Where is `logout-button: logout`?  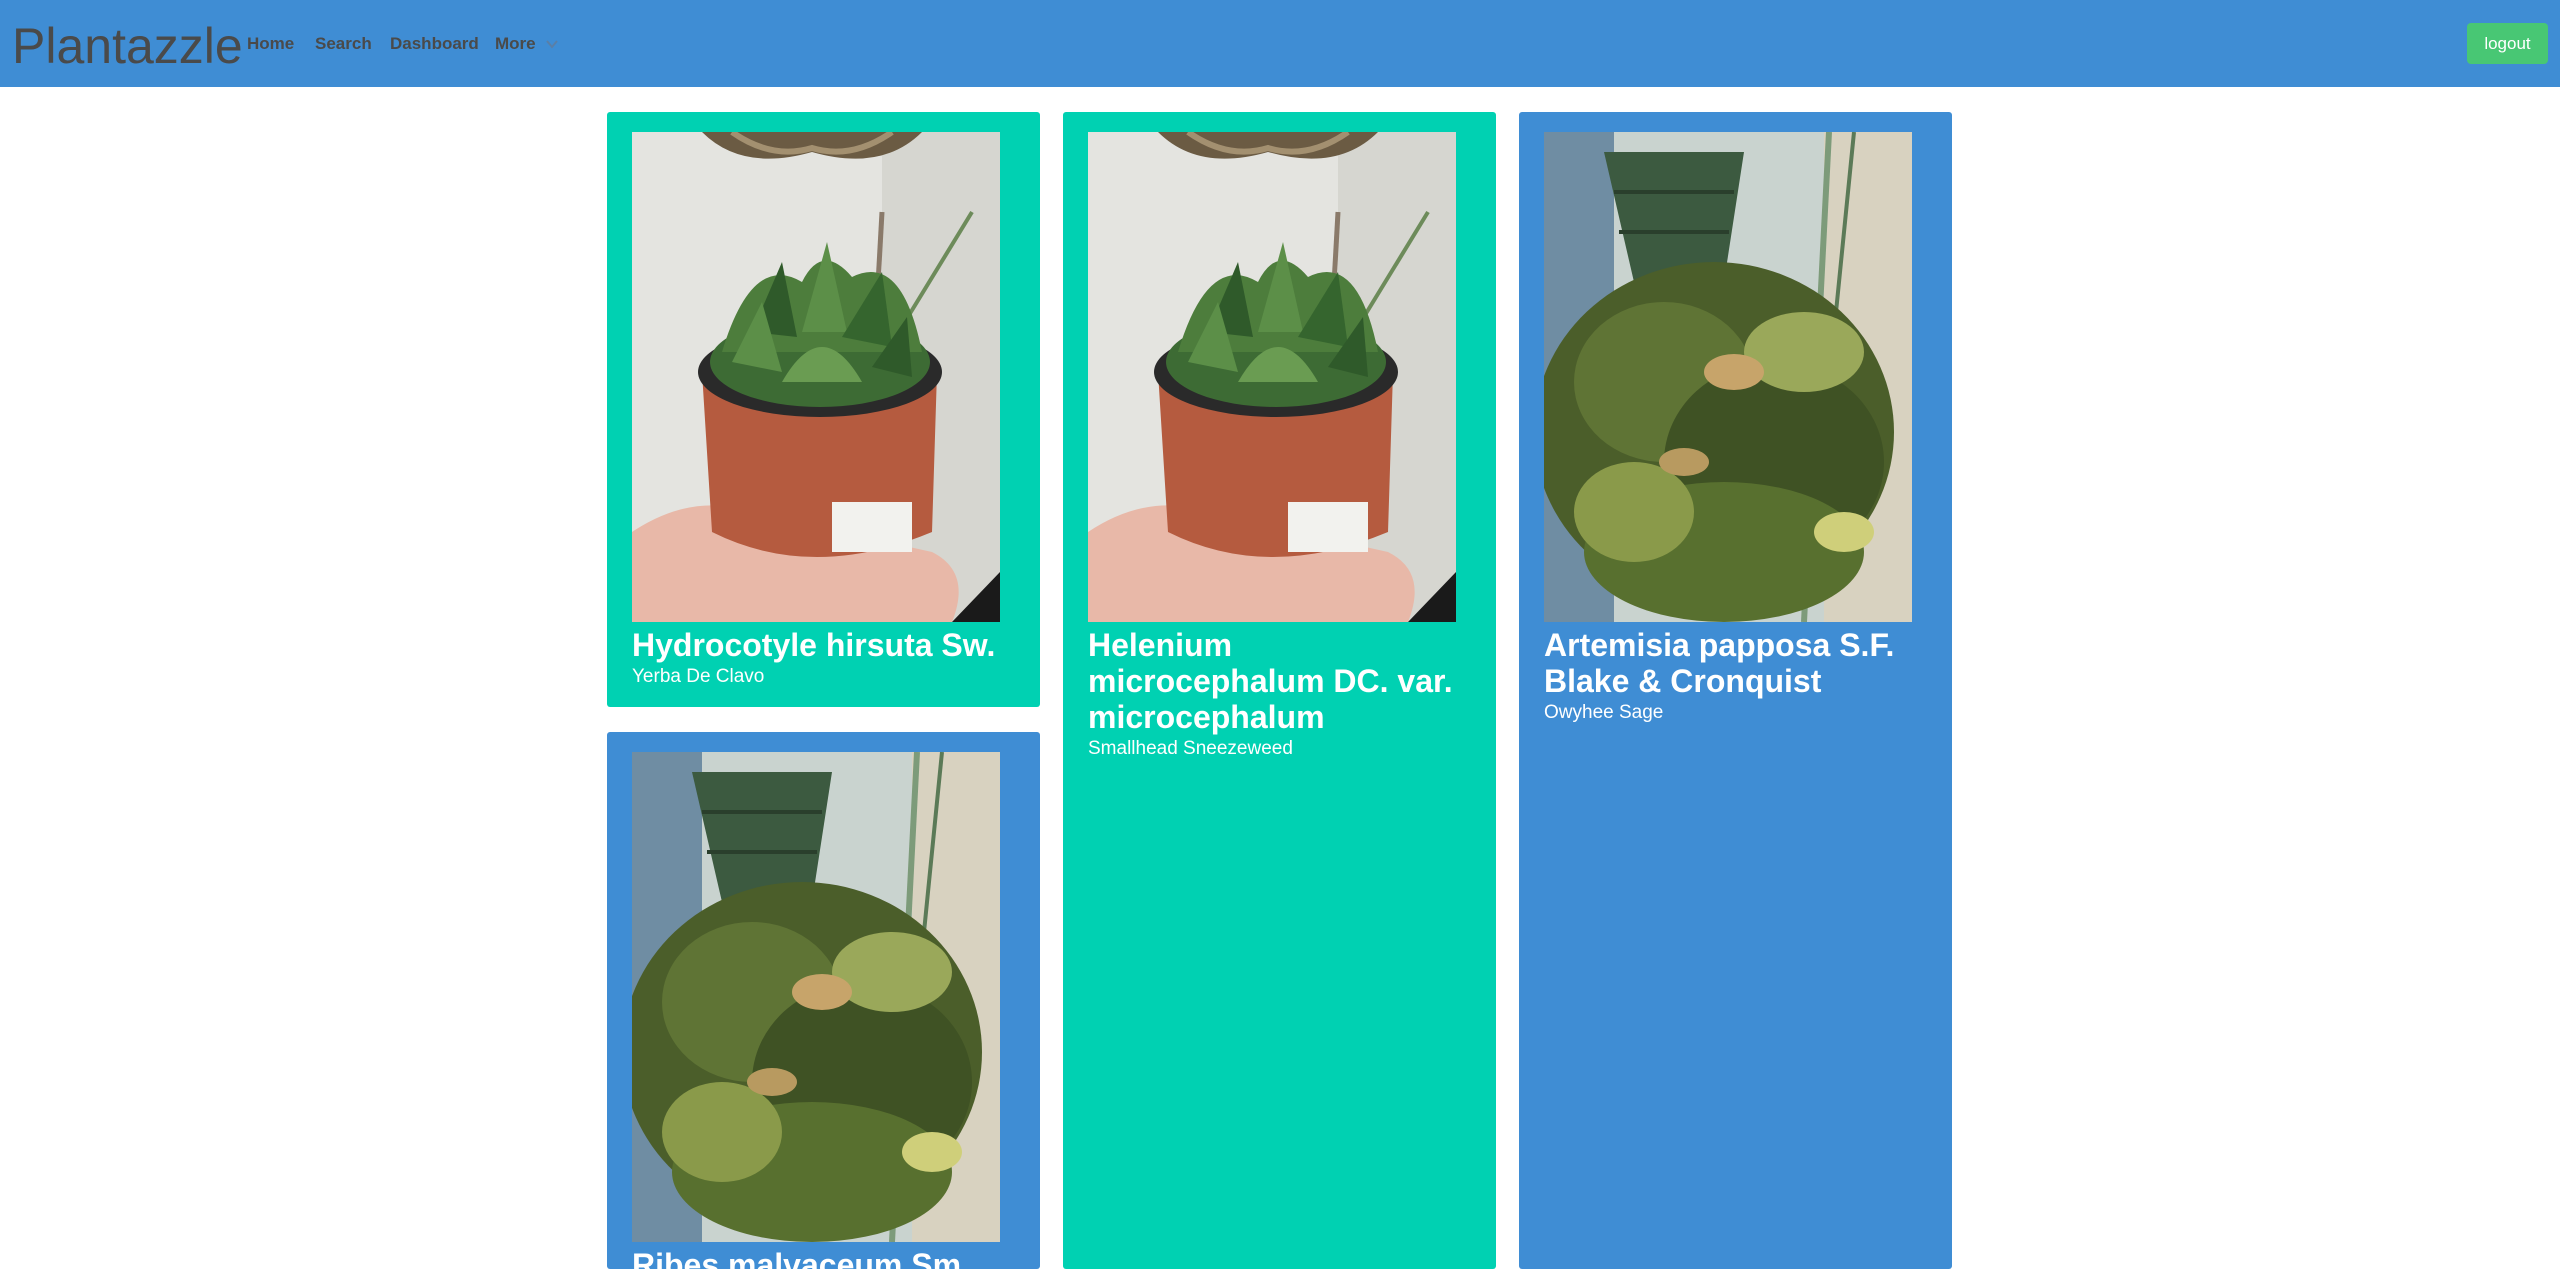 logout-button: logout is located at coordinates (2507, 43).